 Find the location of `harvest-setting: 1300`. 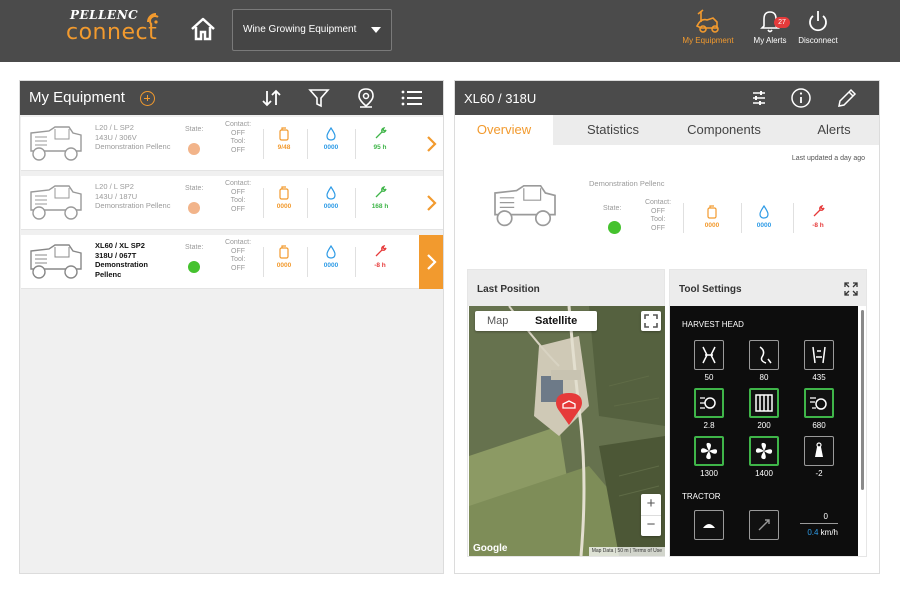

harvest-setting: 1300 is located at coordinates (709, 457).